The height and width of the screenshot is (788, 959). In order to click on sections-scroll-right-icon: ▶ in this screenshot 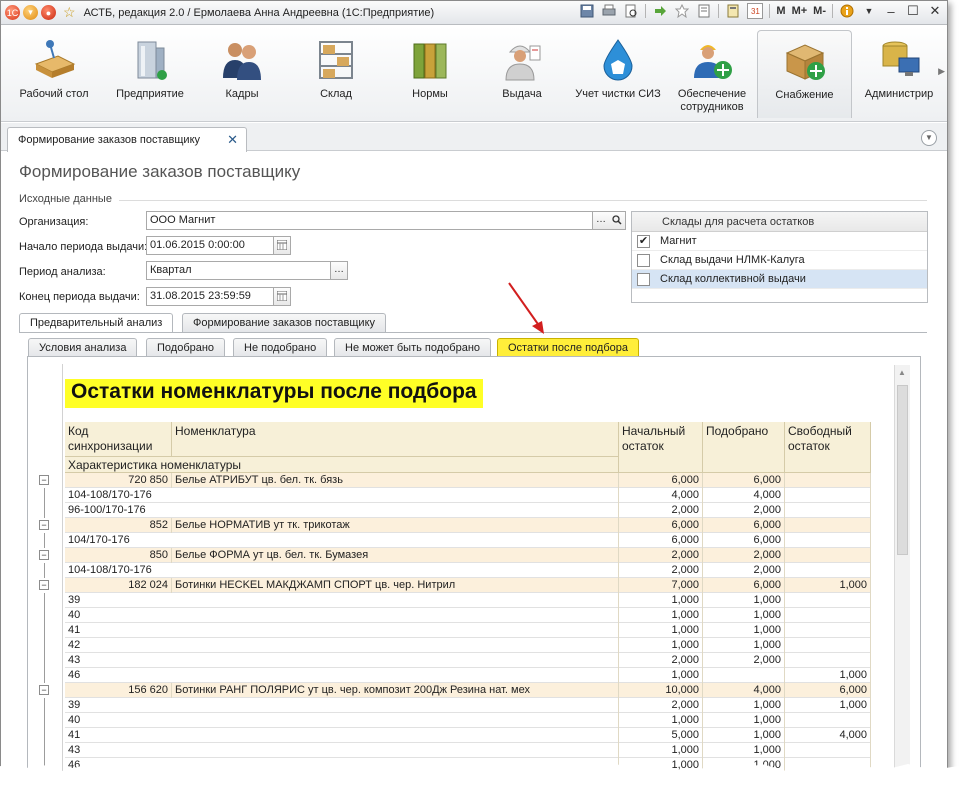, I will do `click(941, 71)`.